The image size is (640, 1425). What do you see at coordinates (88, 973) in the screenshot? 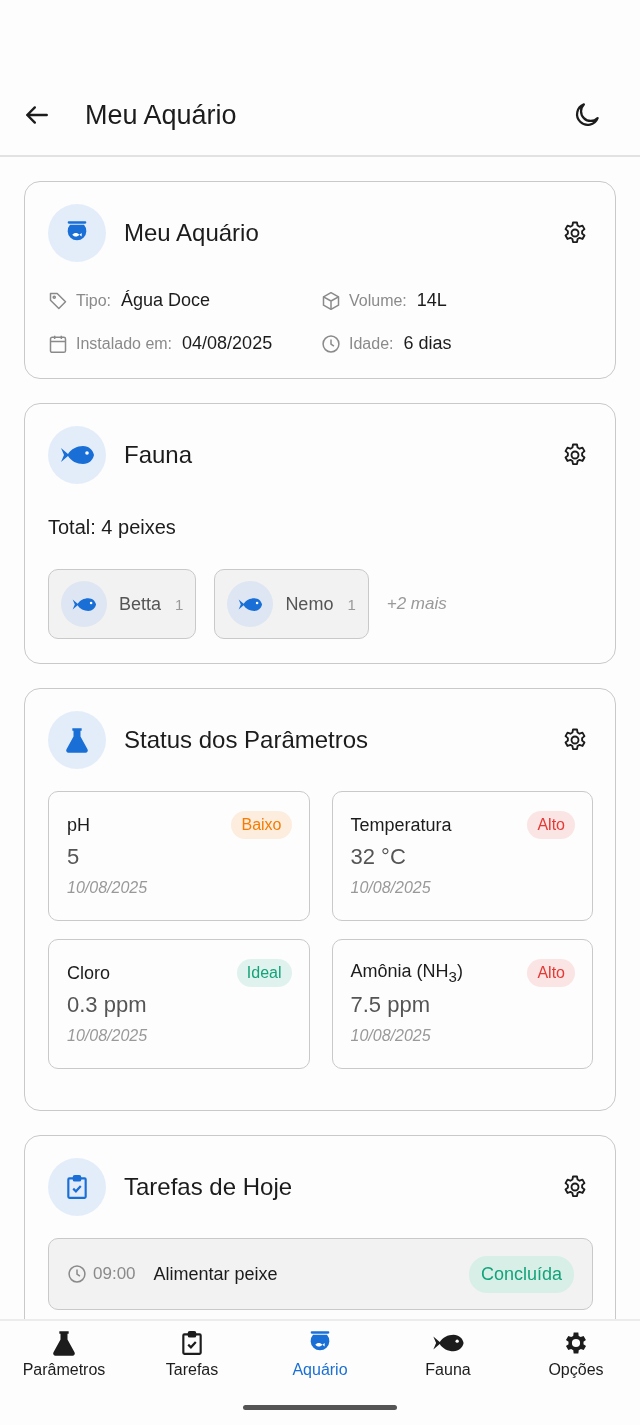
I see `parameter-name: Cloro` at bounding box center [88, 973].